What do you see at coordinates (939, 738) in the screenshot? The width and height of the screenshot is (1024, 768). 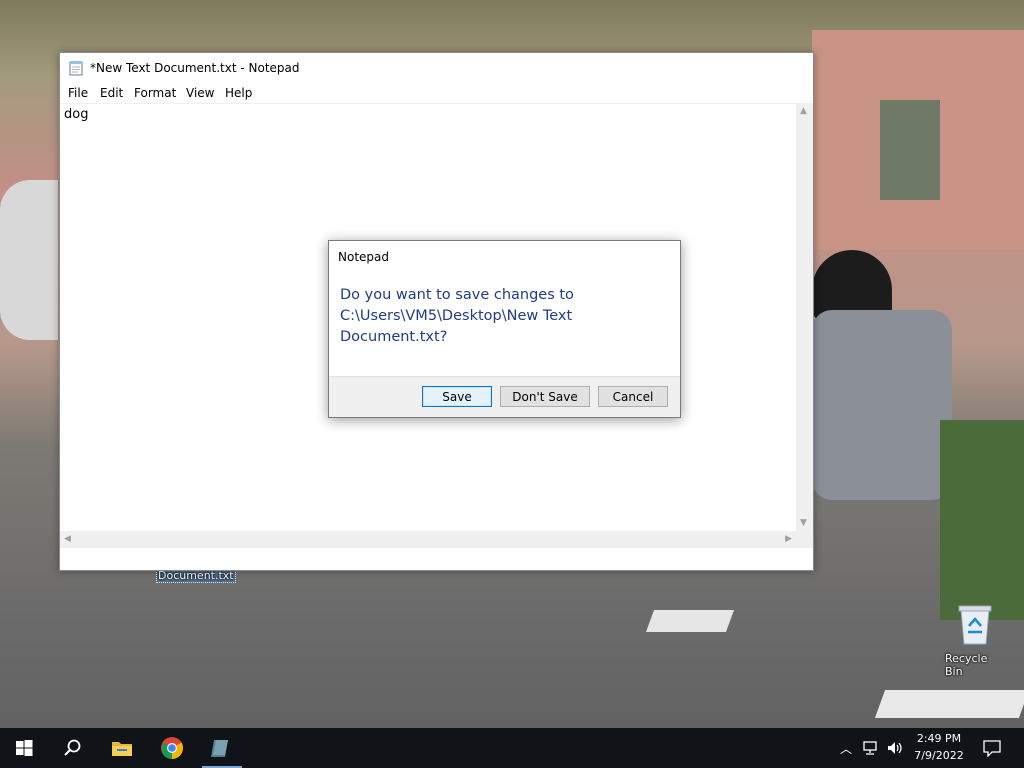 I see `clock-time: 2:49 PM` at bounding box center [939, 738].